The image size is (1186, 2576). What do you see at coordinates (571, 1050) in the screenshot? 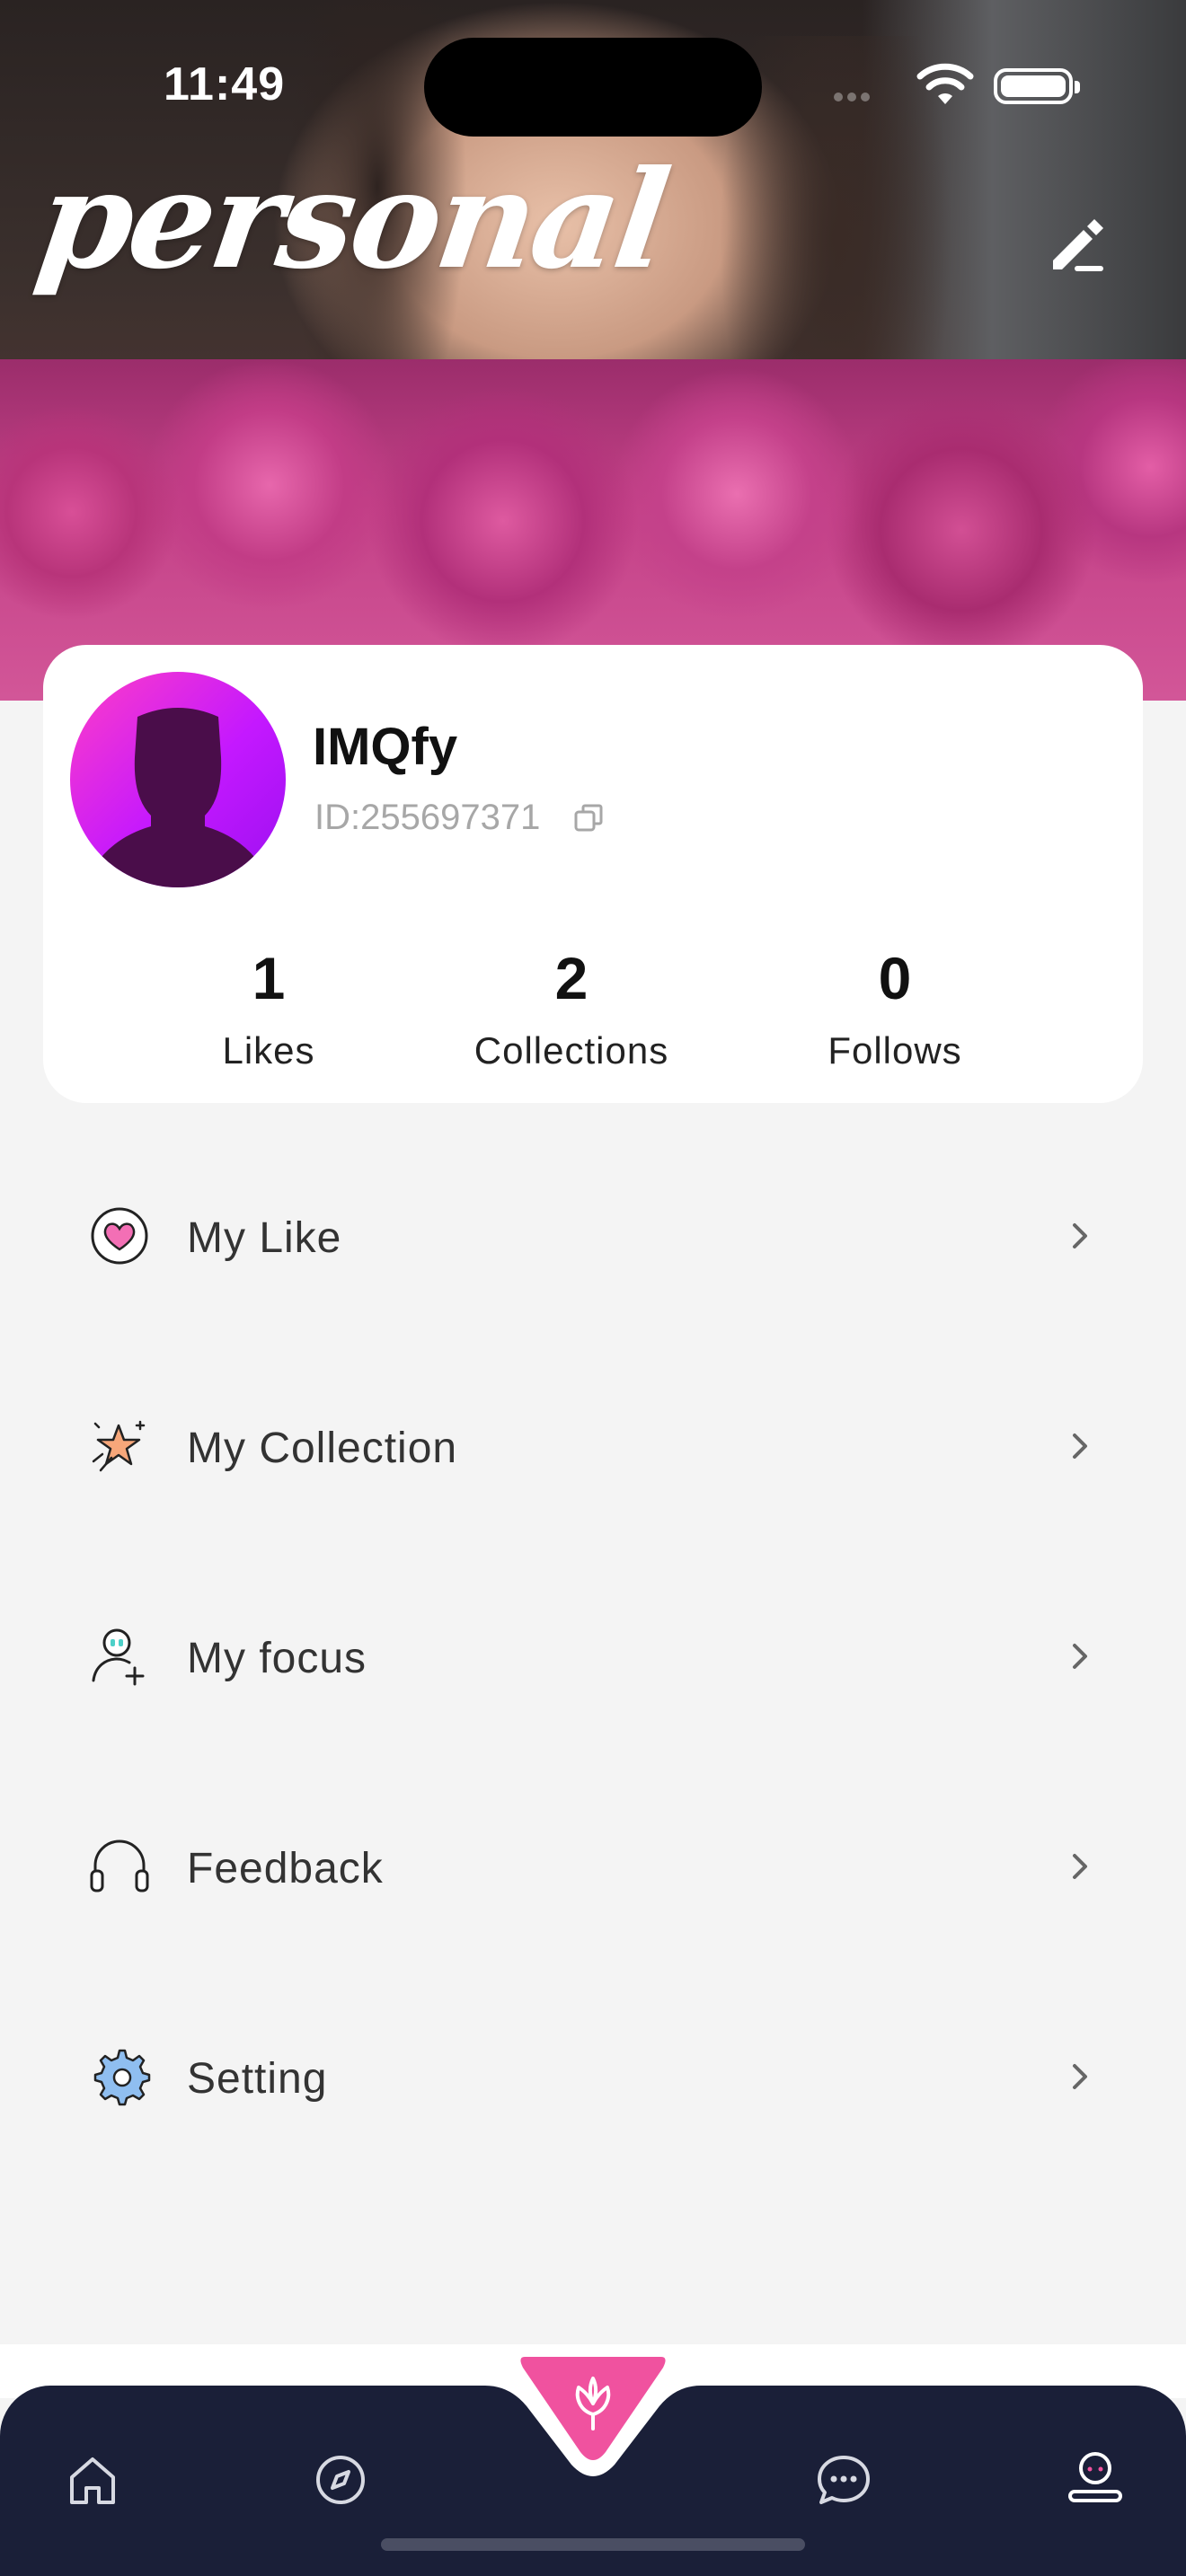
I see `stat-label: Collections` at bounding box center [571, 1050].